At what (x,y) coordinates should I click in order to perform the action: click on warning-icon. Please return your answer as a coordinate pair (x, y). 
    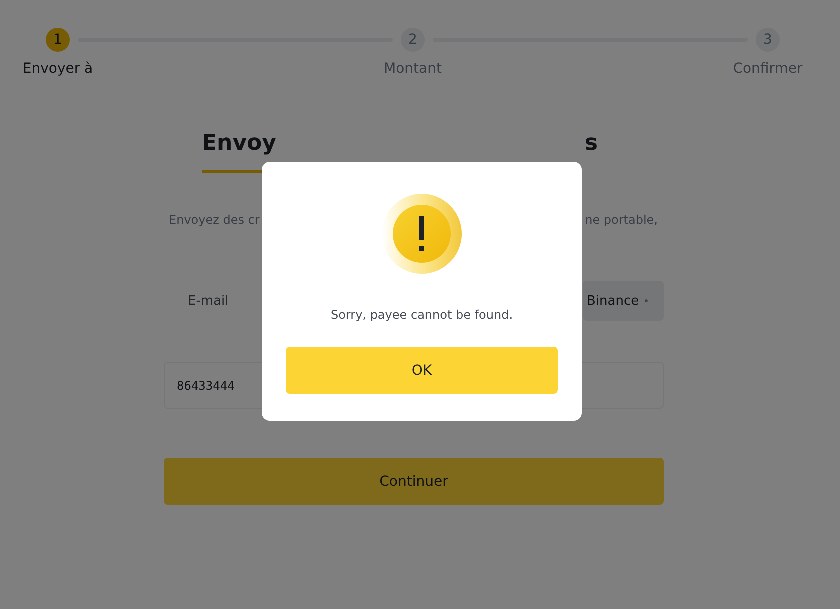
    Looking at the image, I should click on (422, 234).